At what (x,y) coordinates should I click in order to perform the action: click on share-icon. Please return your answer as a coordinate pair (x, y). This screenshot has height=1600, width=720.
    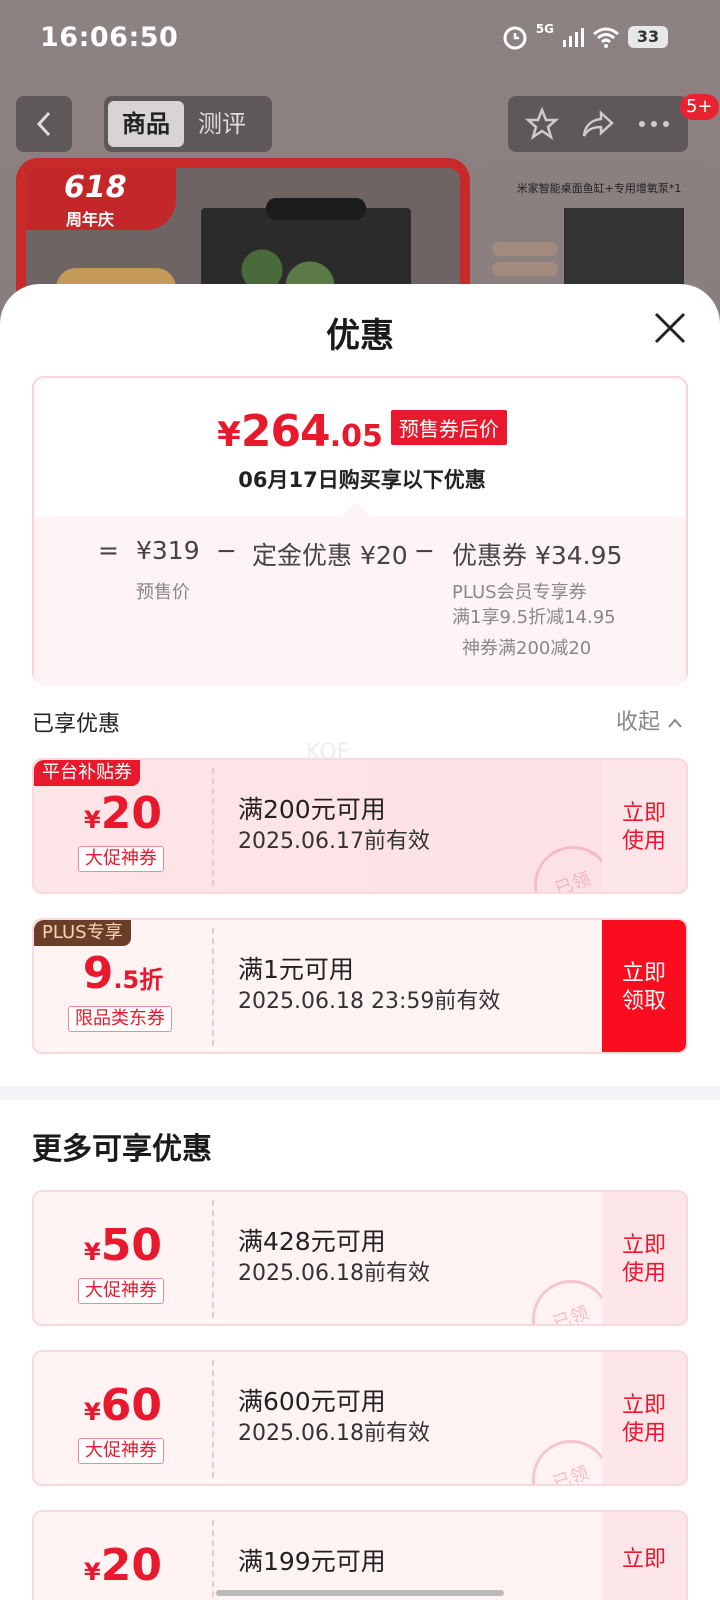
    Looking at the image, I should click on (598, 124).